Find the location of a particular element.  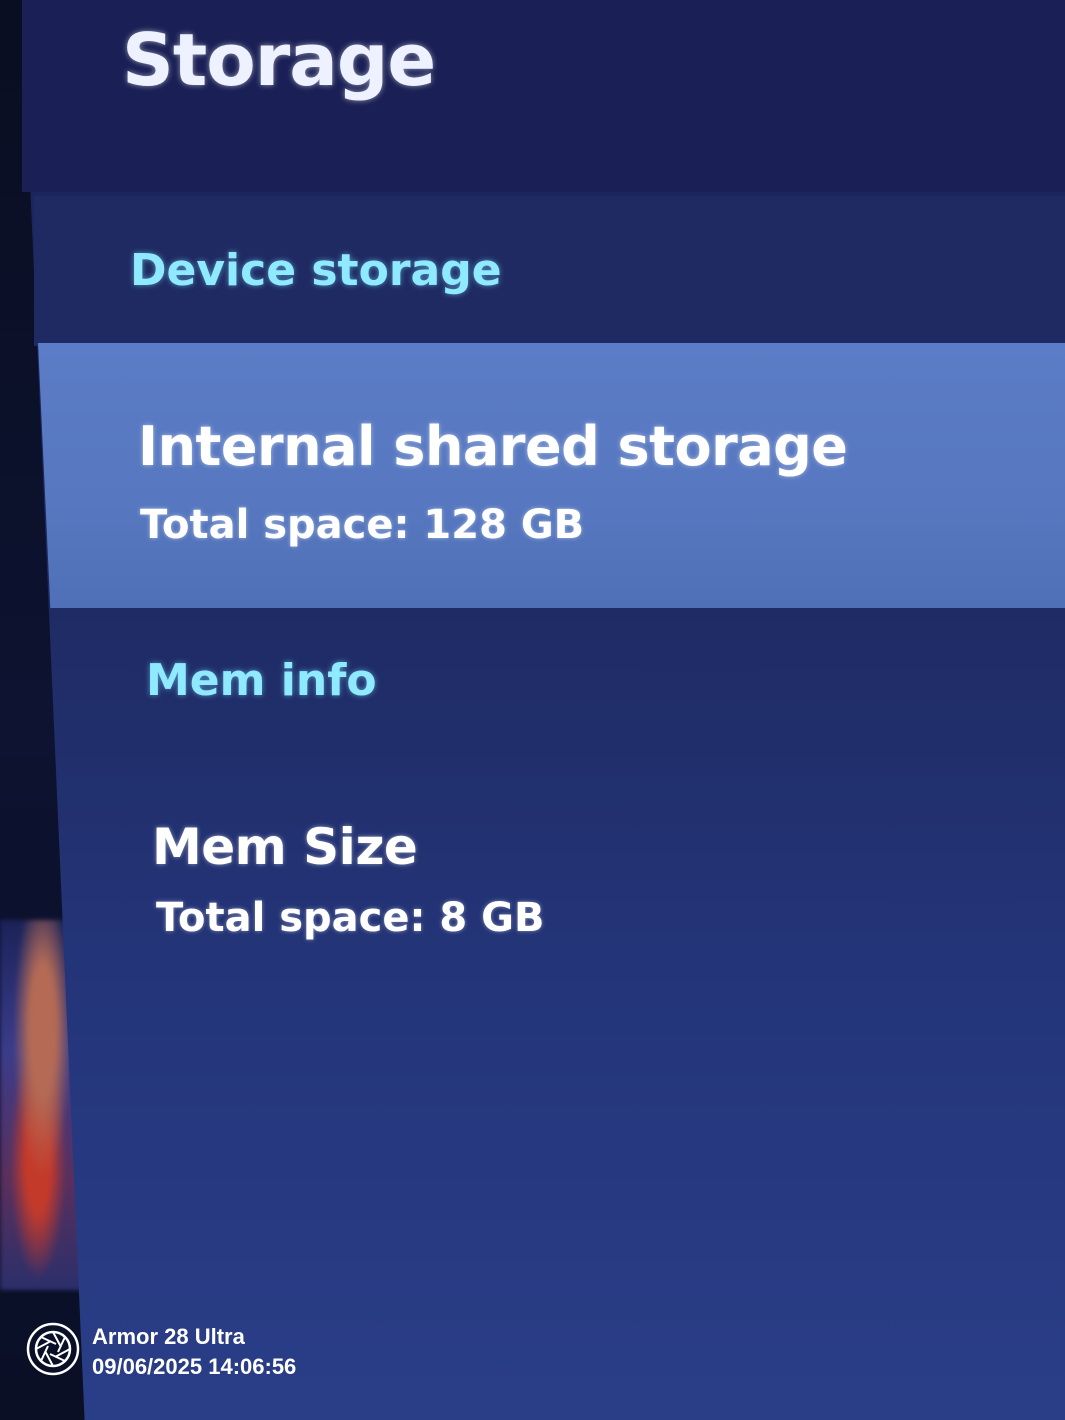

watermark-device: Armor 28 Ultra is located at coordinates (168, 1336).